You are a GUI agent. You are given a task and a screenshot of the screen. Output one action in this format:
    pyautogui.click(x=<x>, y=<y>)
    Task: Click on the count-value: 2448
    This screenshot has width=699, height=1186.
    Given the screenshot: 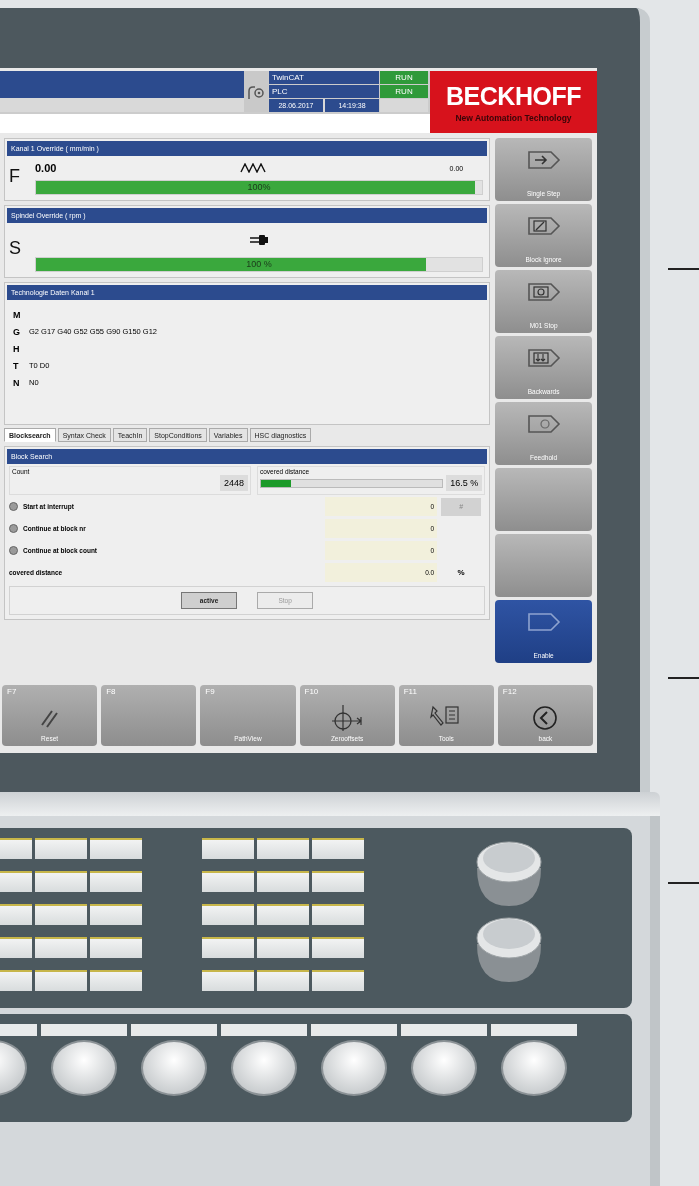 What is the action you would take?
    pyautogui.click(x=233, y=483)
    